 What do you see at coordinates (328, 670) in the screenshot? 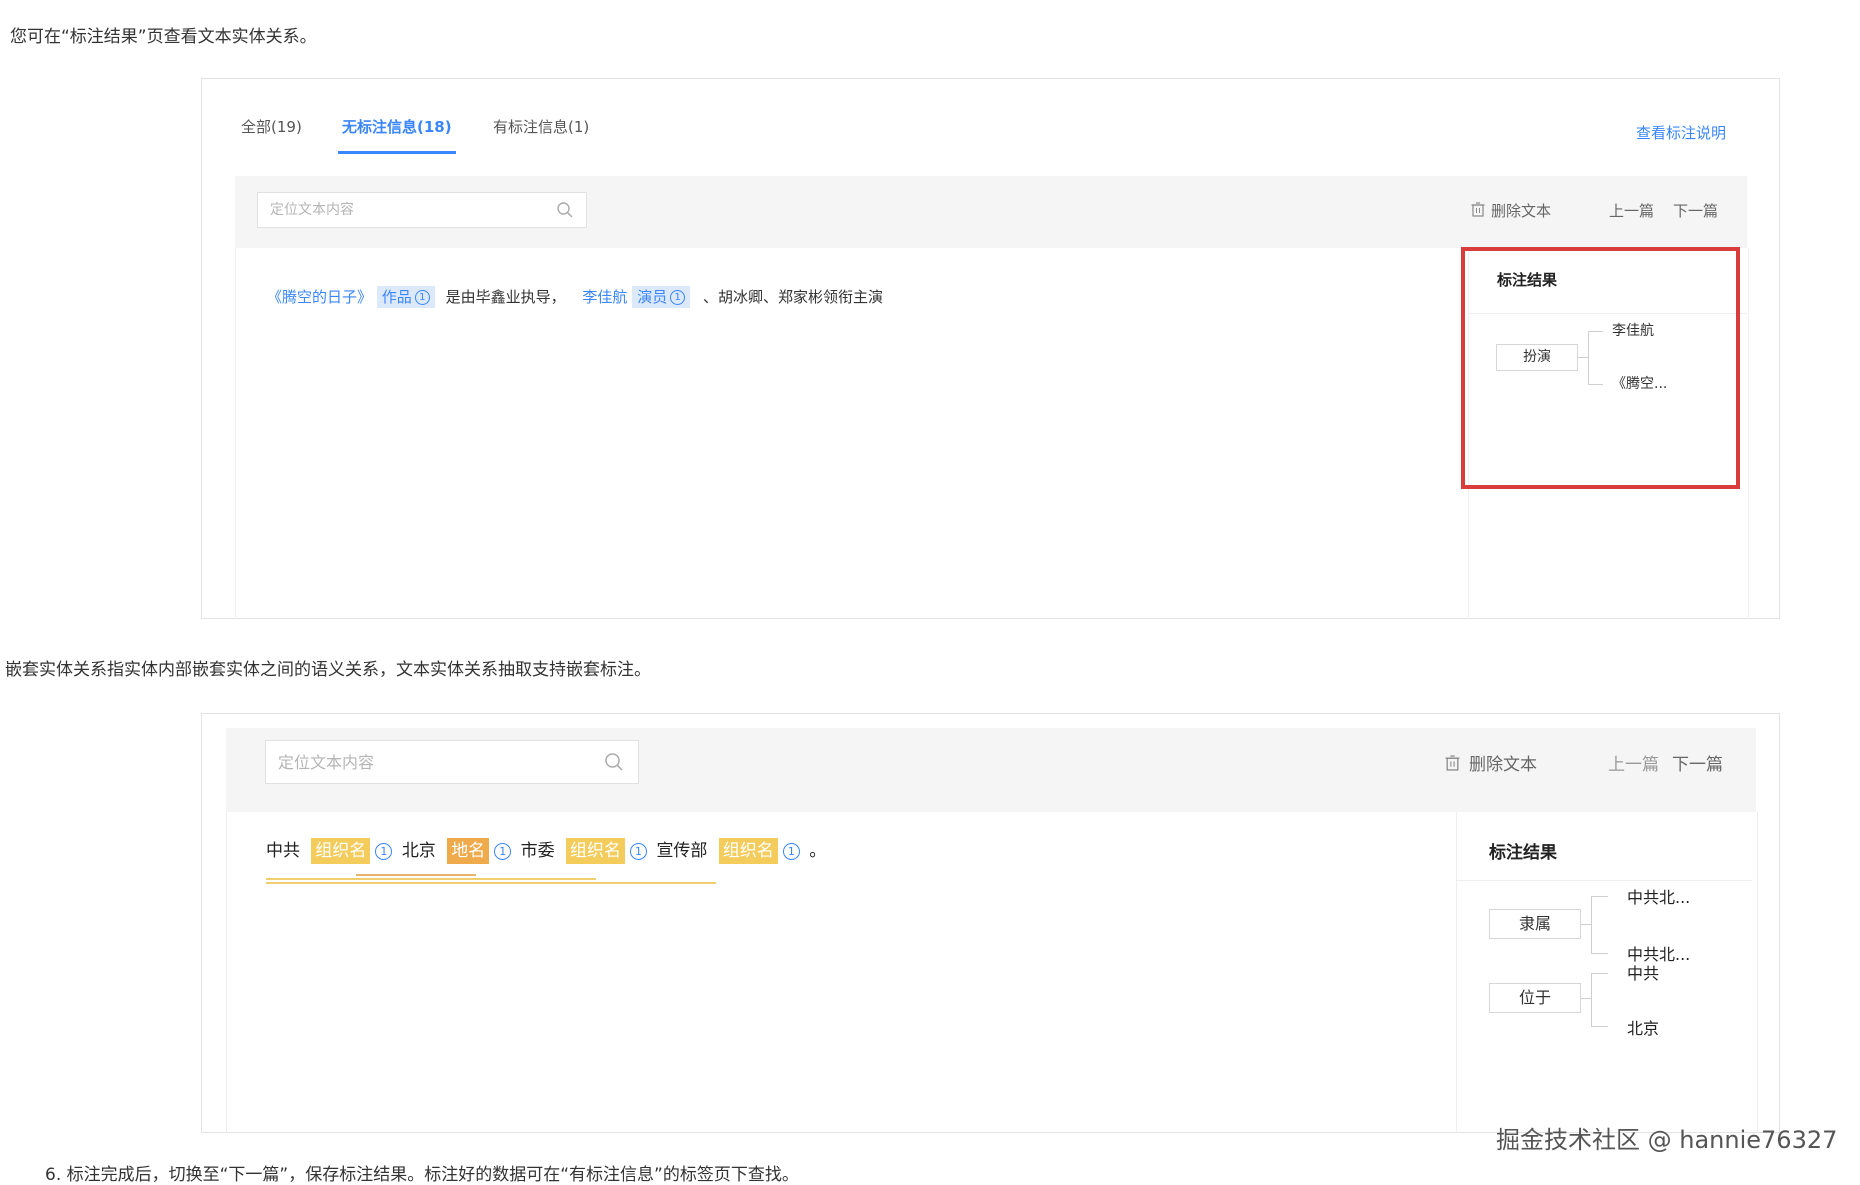
I see `nested-relation-paragraph: 嵌套实体关系指实体内部嵌套实体之间的语义关系，文本实体关系抽取支持嵌套标注。` at bounding box center [328, 670].